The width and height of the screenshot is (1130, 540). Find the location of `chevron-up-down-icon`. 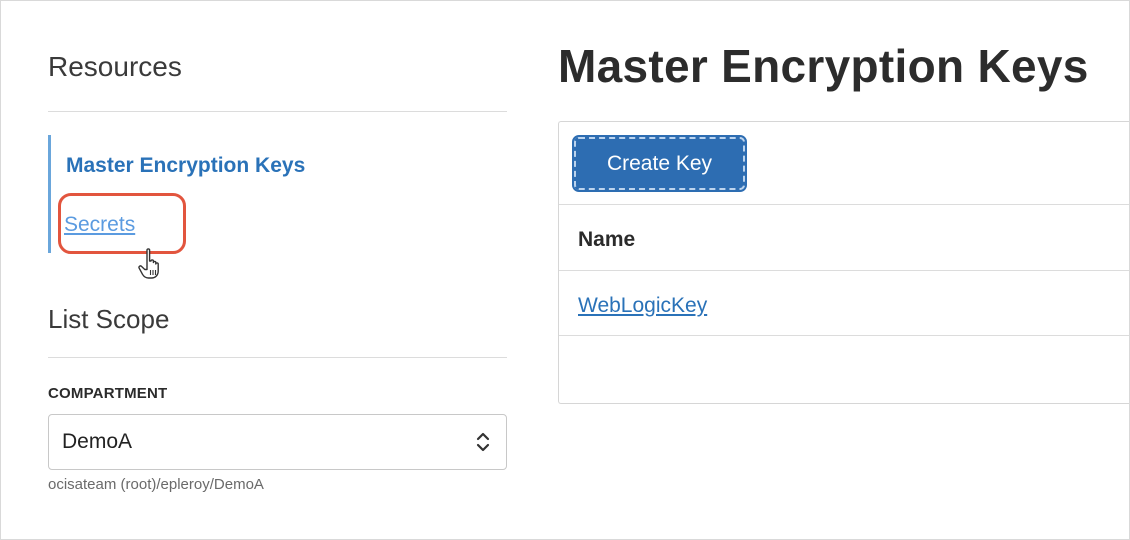

chevron-up-down-icon is located at coordinates (483, 442).